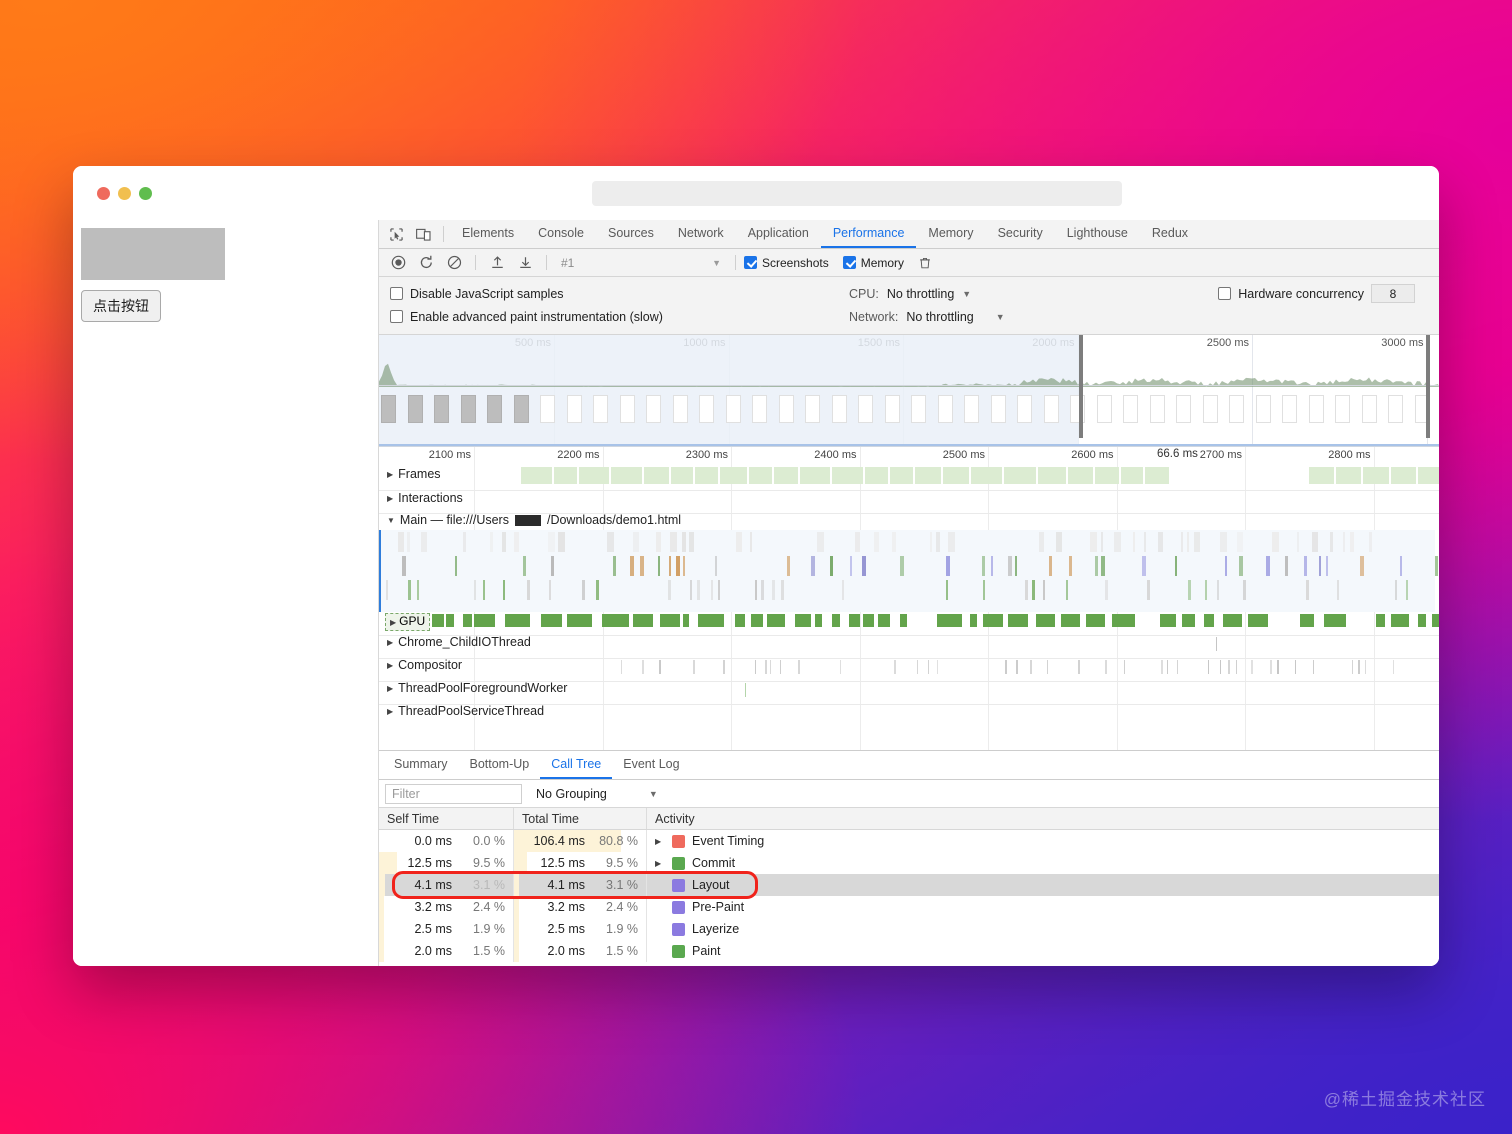 This screenshot has height=1134, width=1512. What do you see at coordinates (909, 907) in the screenshot?
I see `table-row: 3.2 ms 2.4 % 3.2 ms 2.4 % Pre-Paint` at bounding box center [909, 907].